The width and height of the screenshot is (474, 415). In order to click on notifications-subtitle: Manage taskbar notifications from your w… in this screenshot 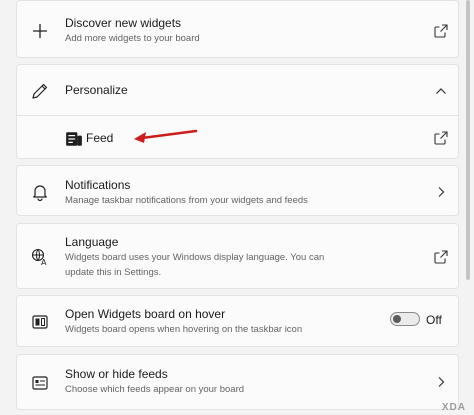, I will do `click(186, 200)`.